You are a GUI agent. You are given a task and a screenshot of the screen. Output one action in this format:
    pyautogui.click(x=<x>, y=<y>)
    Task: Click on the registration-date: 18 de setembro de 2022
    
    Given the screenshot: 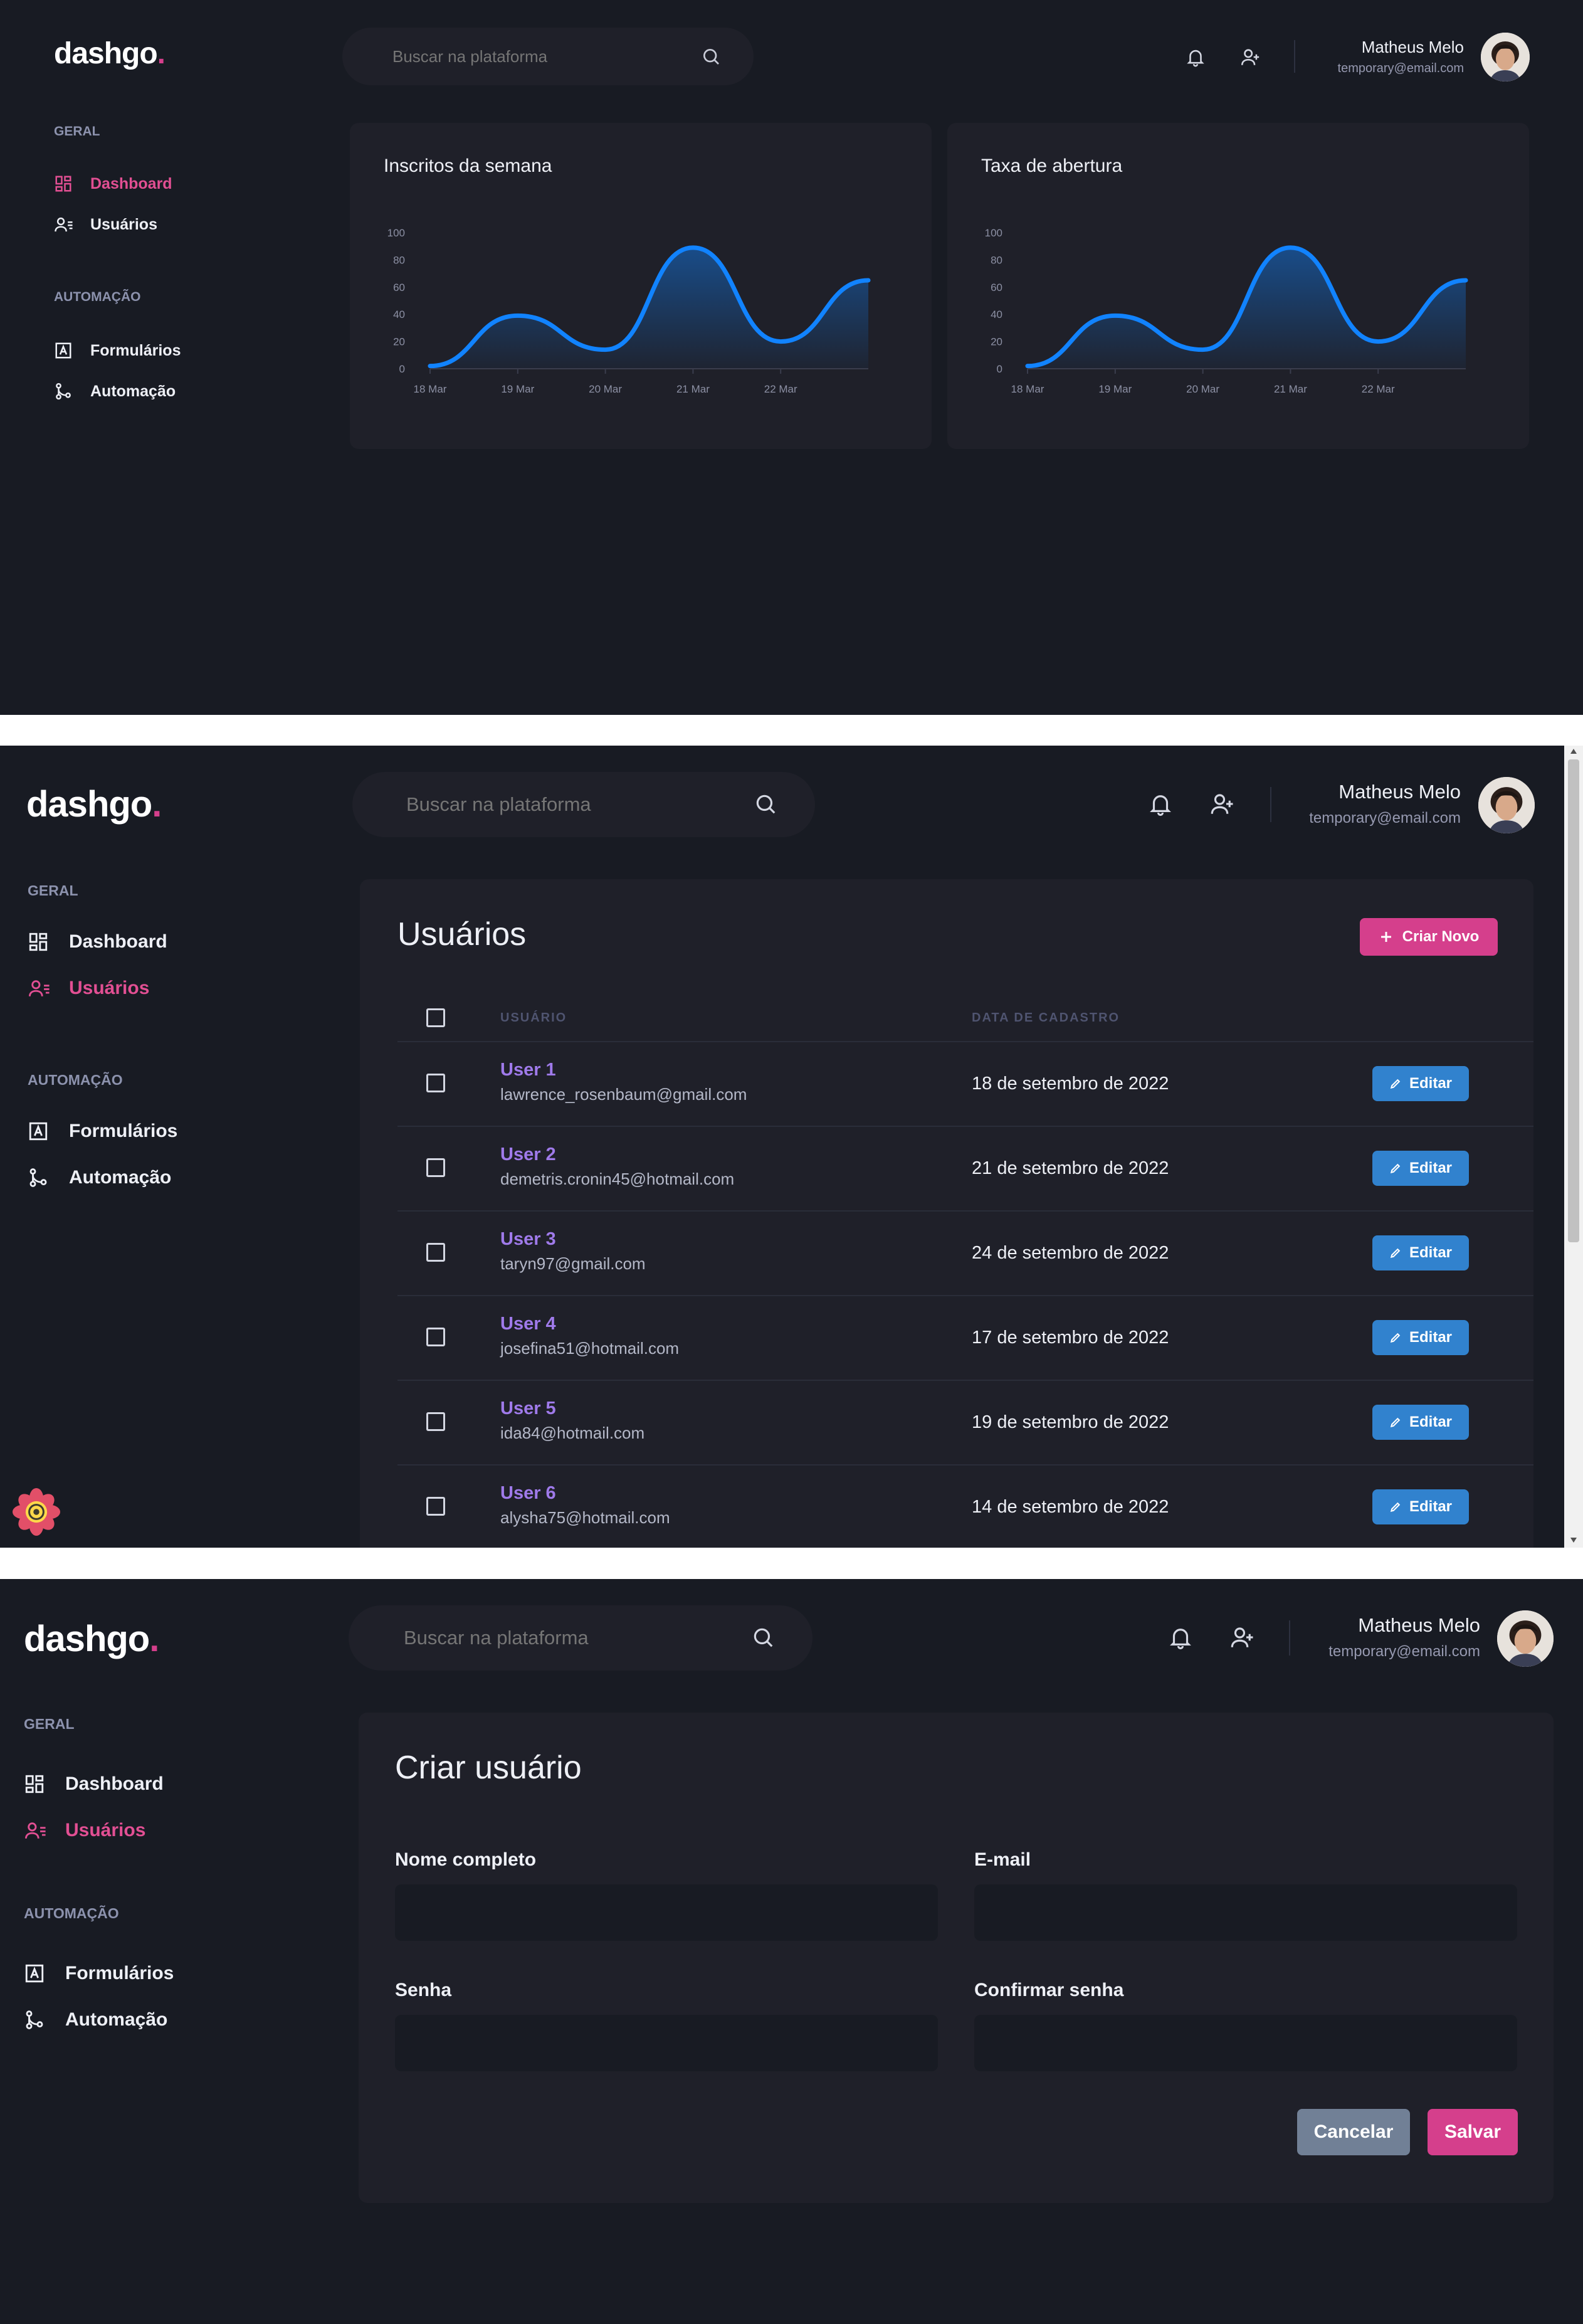 What is the action you would take?
    pyautogui.click(x=1070, y=1084)
    